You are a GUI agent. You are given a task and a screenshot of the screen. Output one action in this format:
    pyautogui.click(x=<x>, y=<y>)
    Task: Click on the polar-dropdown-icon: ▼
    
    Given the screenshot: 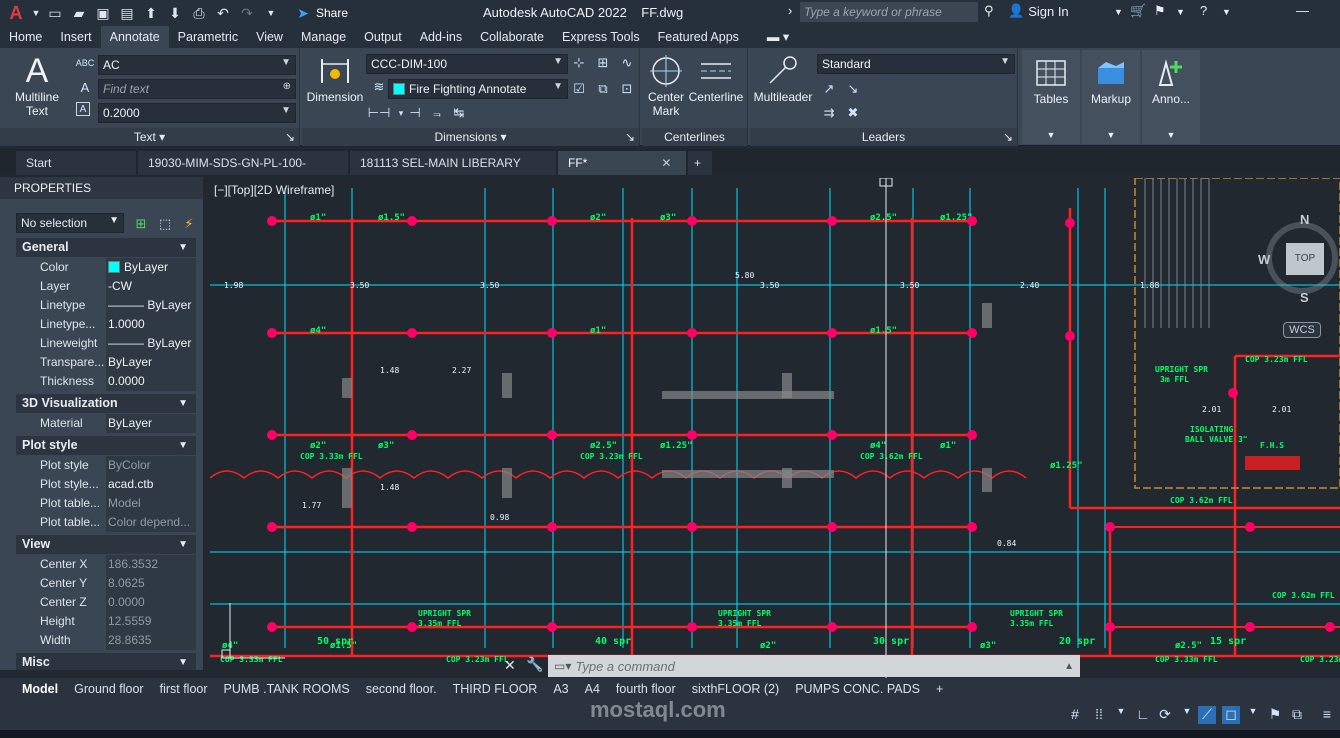 What is the action you would take?
    pyautogui.click(x=1187, y=715)
    